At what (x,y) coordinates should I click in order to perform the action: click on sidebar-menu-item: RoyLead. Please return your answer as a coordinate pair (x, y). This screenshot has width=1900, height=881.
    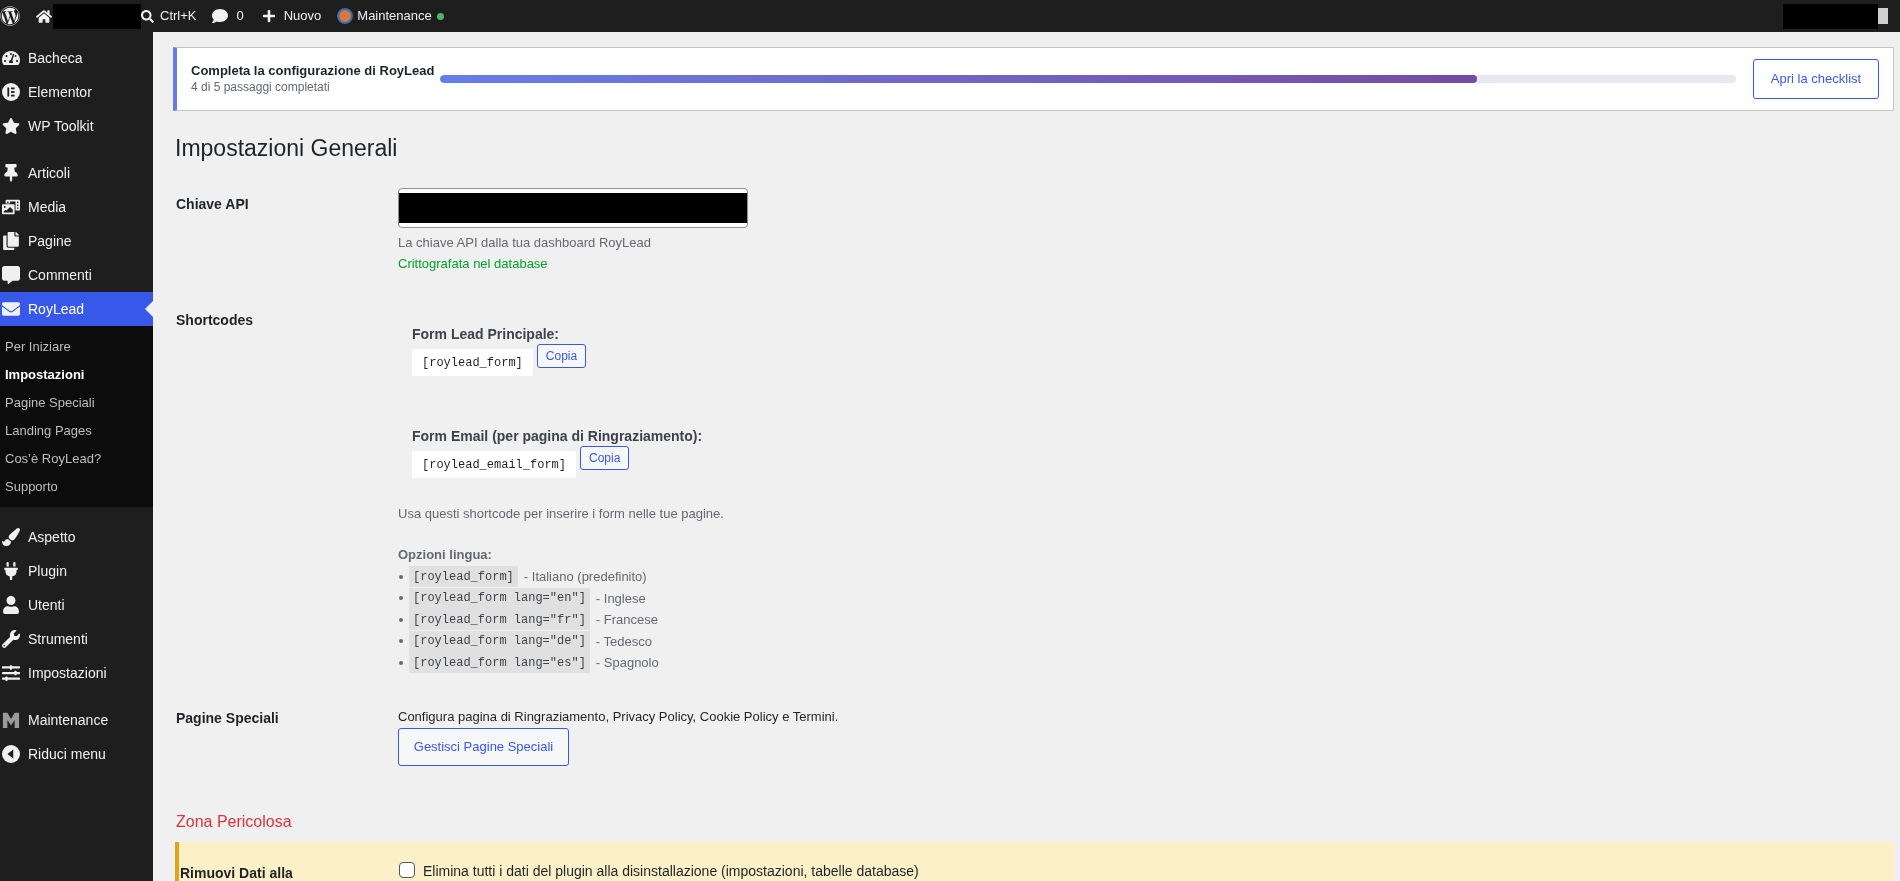
    Looking at the image, I should click on (76, 309).